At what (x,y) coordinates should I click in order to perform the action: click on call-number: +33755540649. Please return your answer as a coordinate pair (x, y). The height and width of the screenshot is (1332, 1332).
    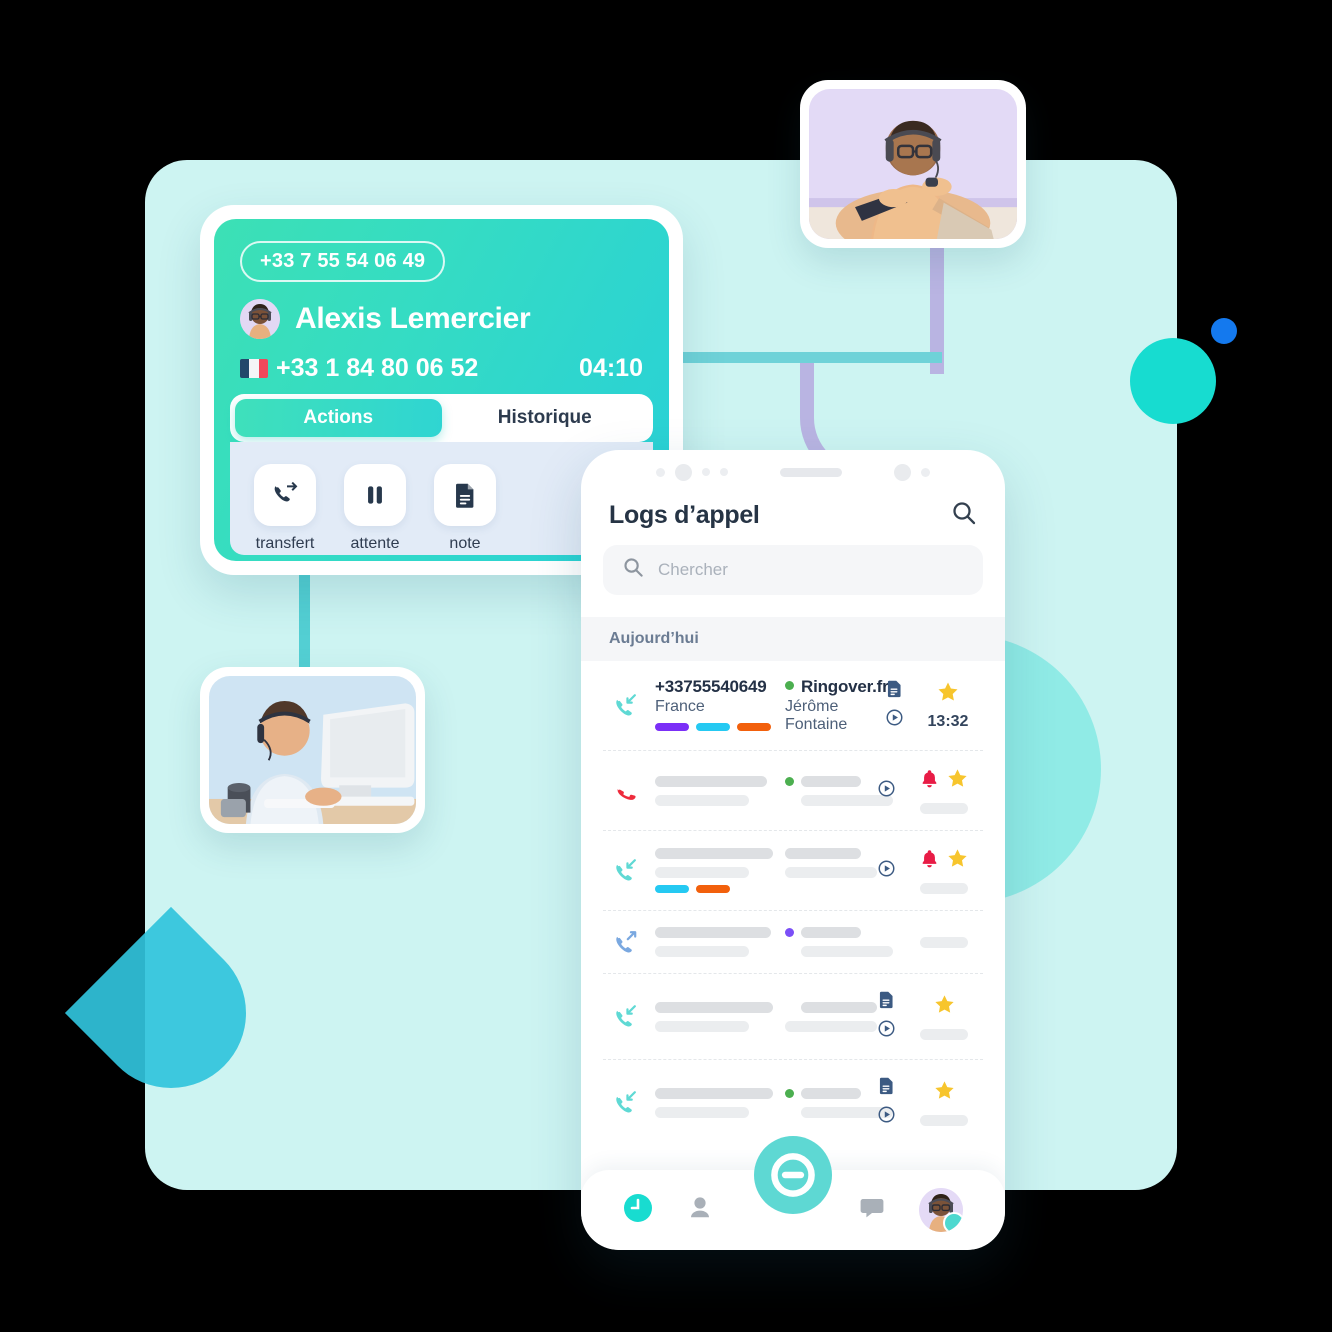
    Looking at the image, I should click on (711, 686).